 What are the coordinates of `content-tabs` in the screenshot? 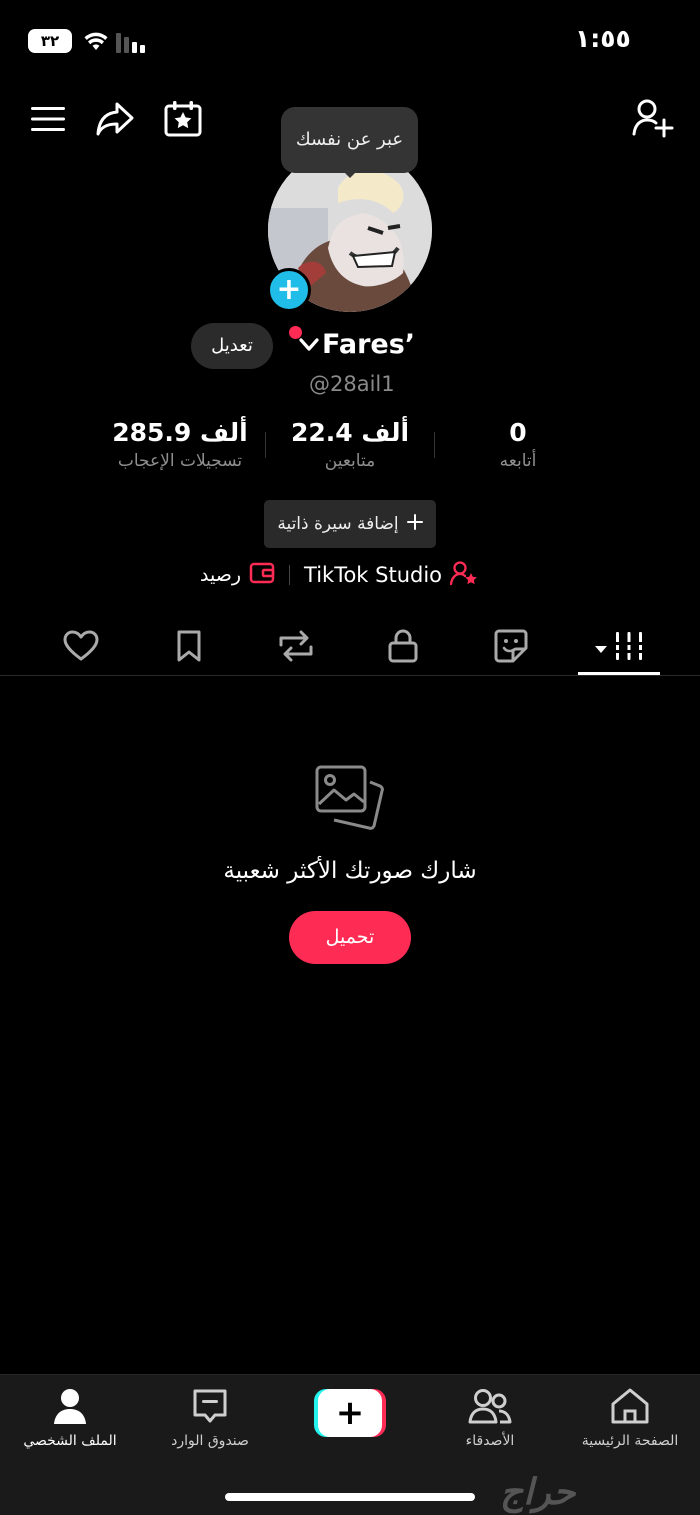 It's located at (350, 648).